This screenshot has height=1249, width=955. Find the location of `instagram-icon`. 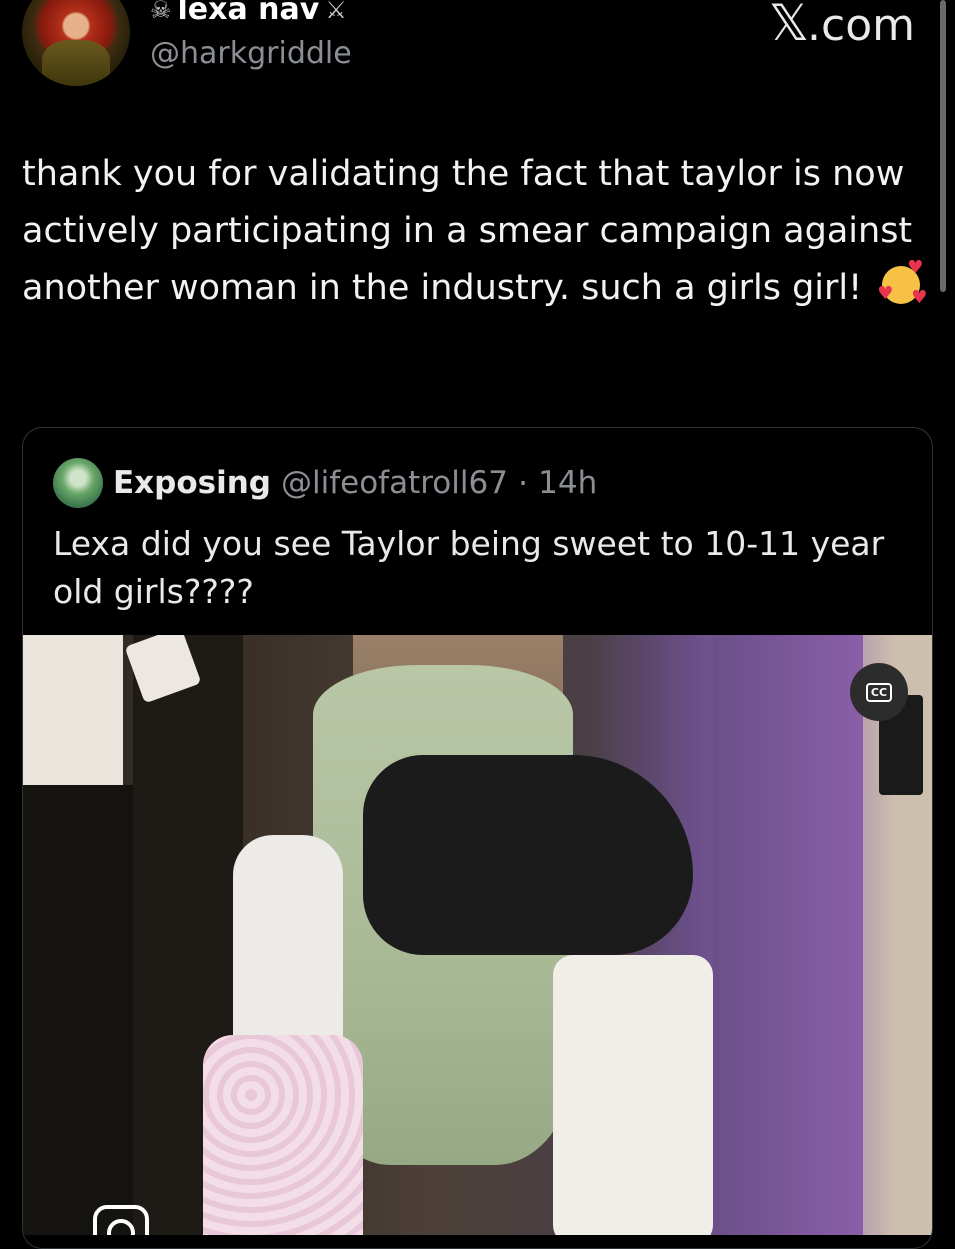

instagram-icon is located at coordinates (121, 1220).